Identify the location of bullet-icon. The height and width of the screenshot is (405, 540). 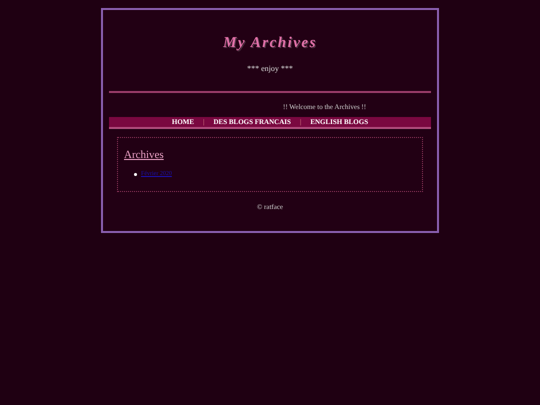
(135, 174).